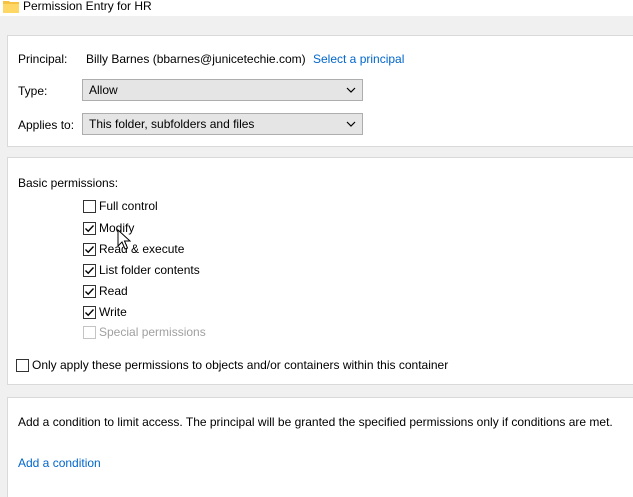  What do you see at coordinates (222, 90) in the screenshot?
I see `type-dropdown: Allow` at bounding box center [222, 90].